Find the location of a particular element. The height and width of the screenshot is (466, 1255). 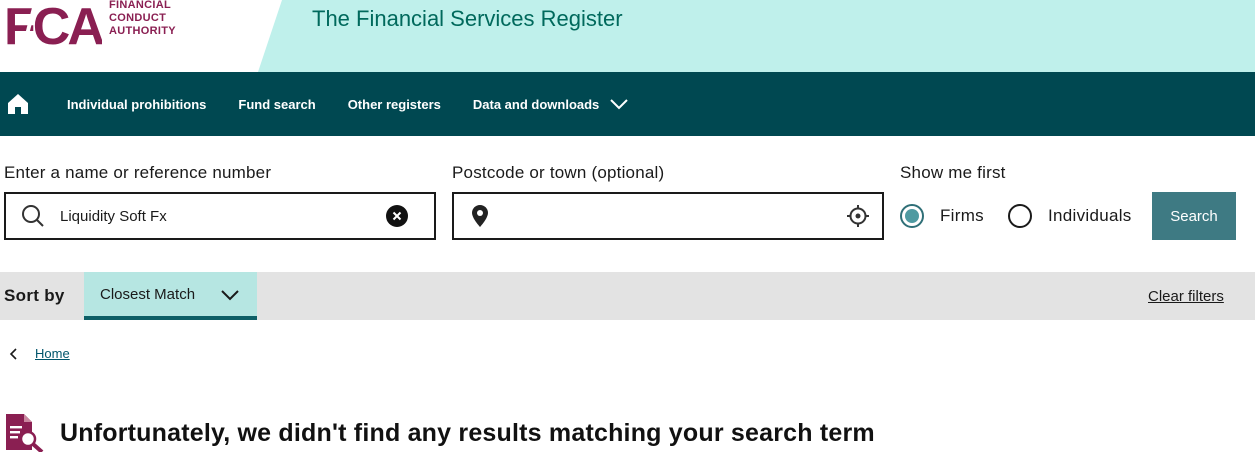

sort-label: Sort by is located at coordinates (34, 295).